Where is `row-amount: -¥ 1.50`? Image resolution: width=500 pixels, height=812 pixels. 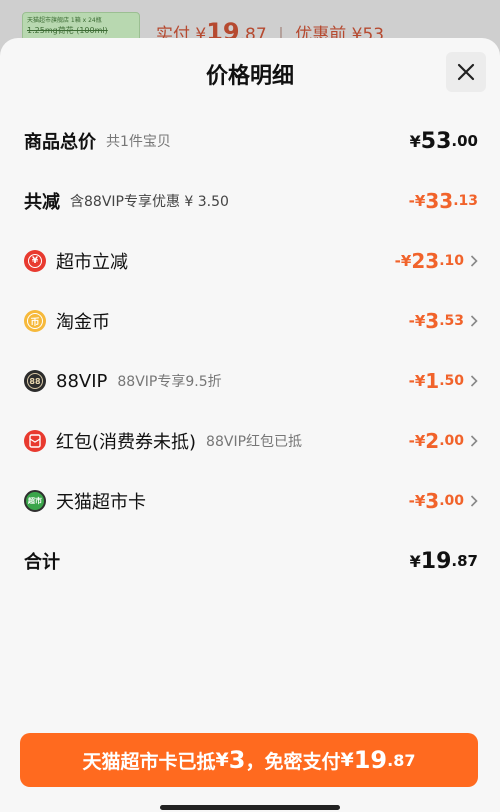
row-amount: -¥ 1.50 is located at coordinates (443, 381).